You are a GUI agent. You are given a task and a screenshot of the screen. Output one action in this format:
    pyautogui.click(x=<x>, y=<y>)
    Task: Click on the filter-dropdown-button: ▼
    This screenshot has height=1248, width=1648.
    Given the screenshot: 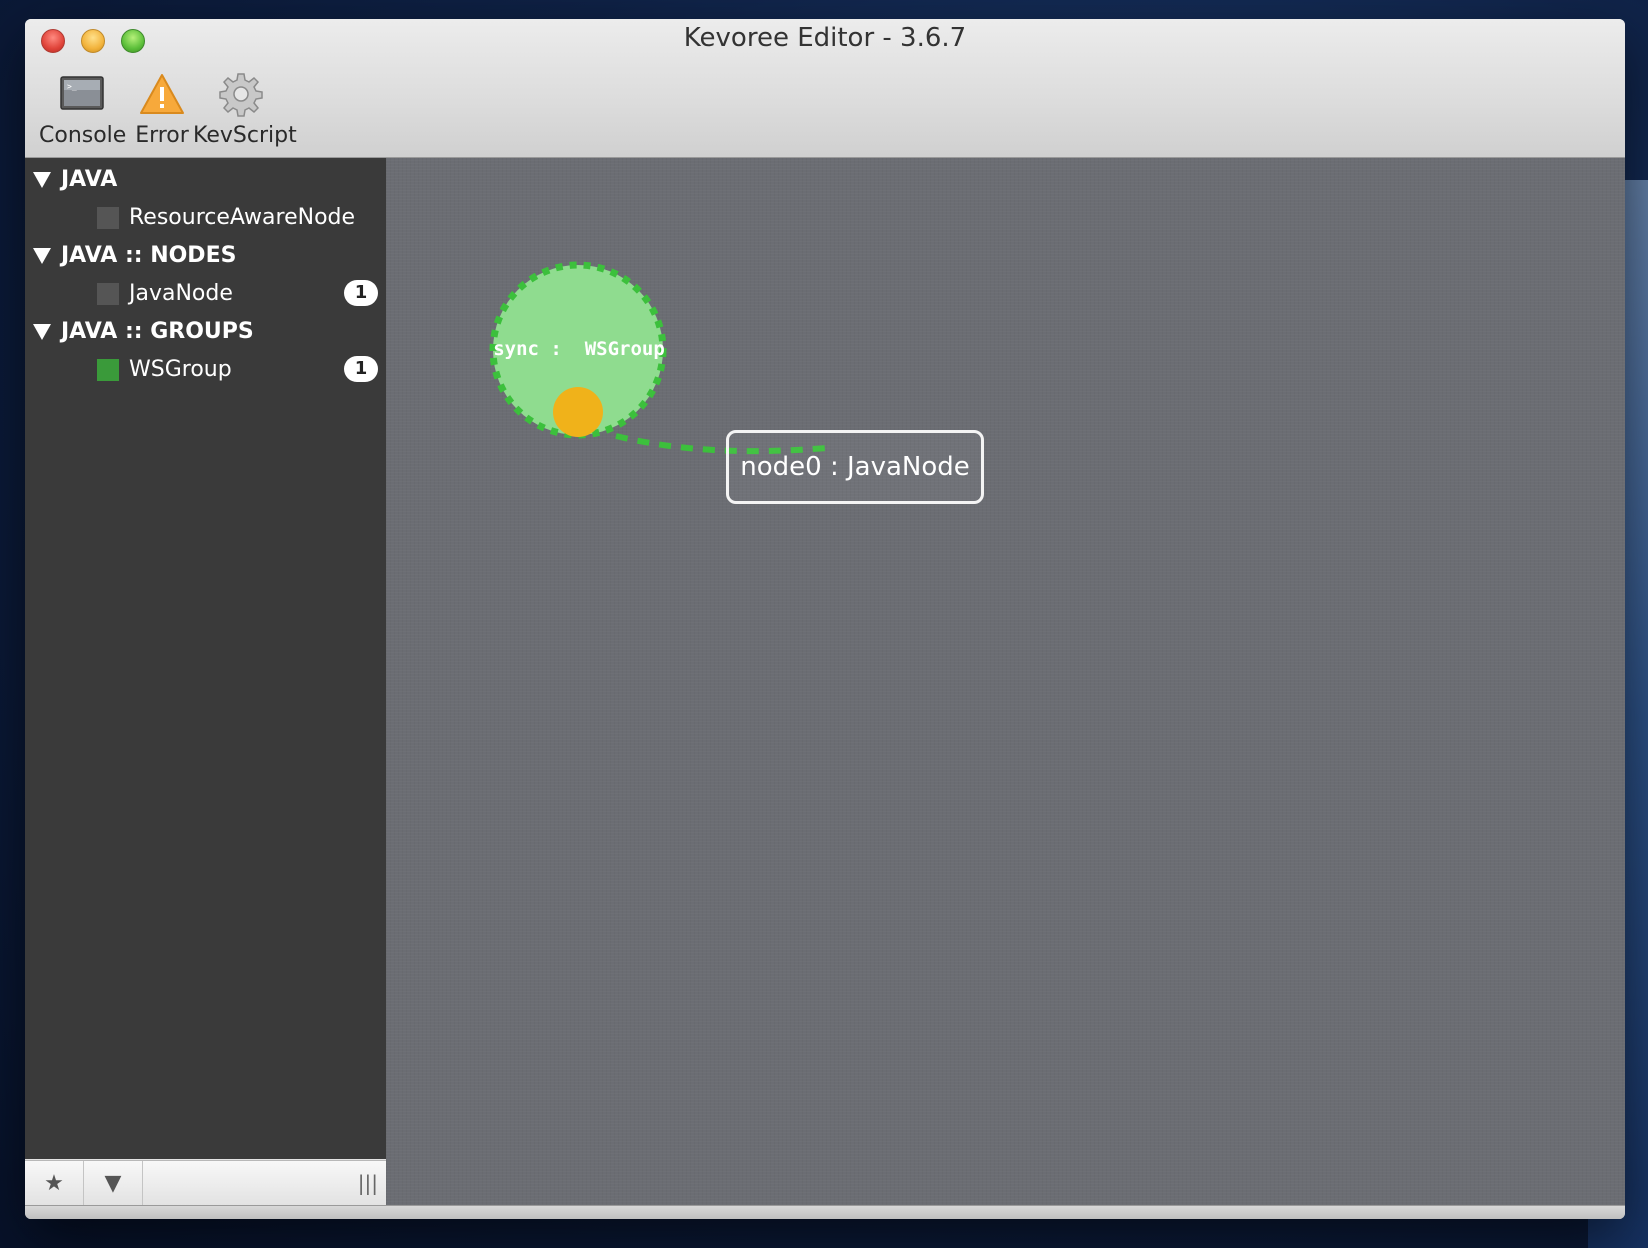 What is the action you would take?
    pyautogui.click(x=113, y=1183)
    